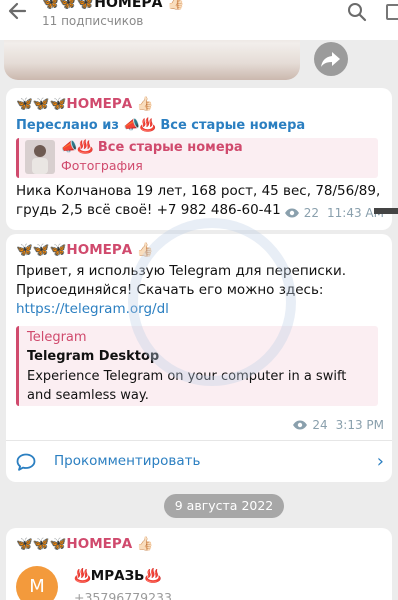  I want to click on chevron-right-icon: ›, so click(380, 461).